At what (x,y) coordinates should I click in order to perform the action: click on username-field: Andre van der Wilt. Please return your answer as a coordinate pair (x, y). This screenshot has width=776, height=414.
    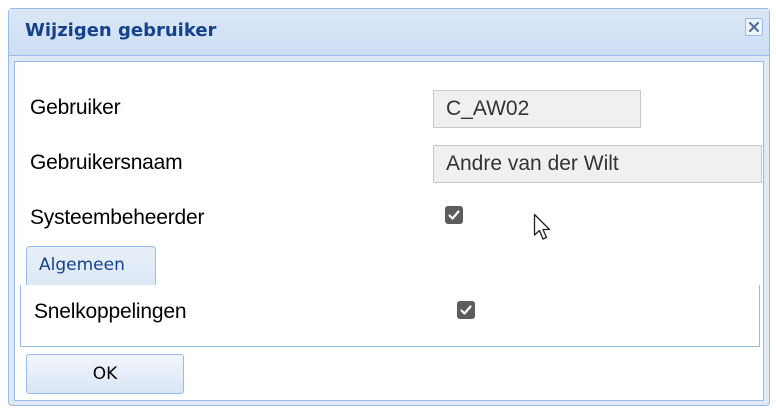
    Looking at the image, I should click on (597, 164).